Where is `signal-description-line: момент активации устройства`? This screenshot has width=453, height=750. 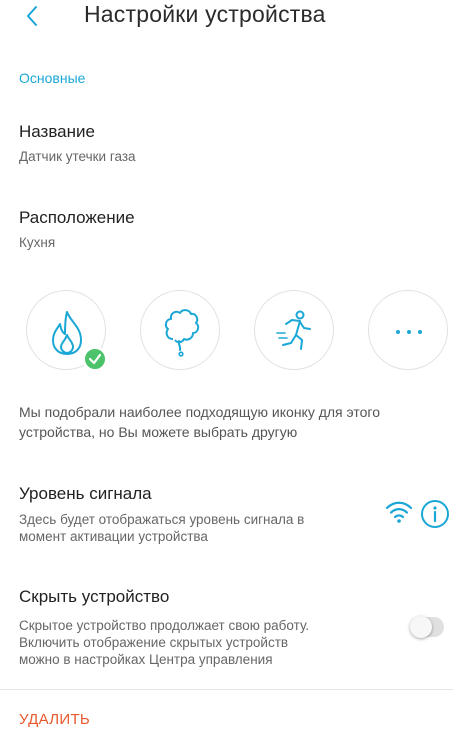 signal-description-line: момент активации устройства is located at coordinates (113, 536).